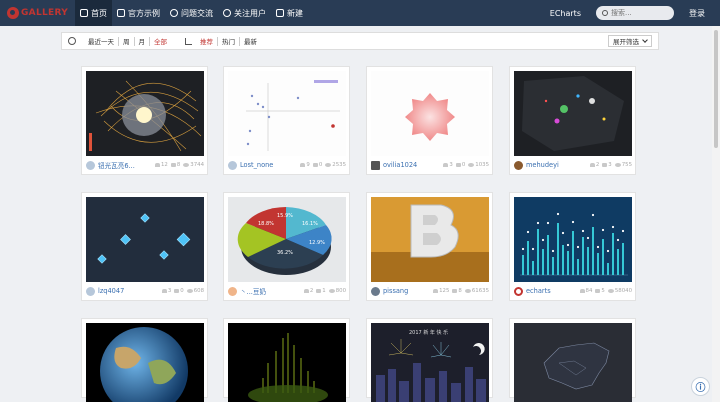  What do you see at coordinates (289, 13) in the screenshot?
I see `nav-create: 新建` at bounding box center [289, 13].